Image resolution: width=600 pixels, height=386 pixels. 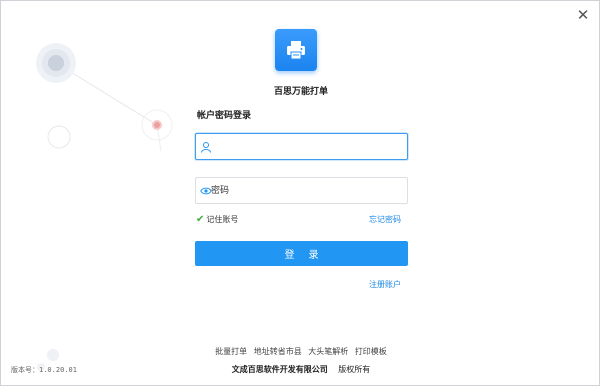 What do you see at coordinates (328, 351) in the screenshot?
I see `link-datoubi-parse: 大头笔解析` at bounding box center [328, 351].